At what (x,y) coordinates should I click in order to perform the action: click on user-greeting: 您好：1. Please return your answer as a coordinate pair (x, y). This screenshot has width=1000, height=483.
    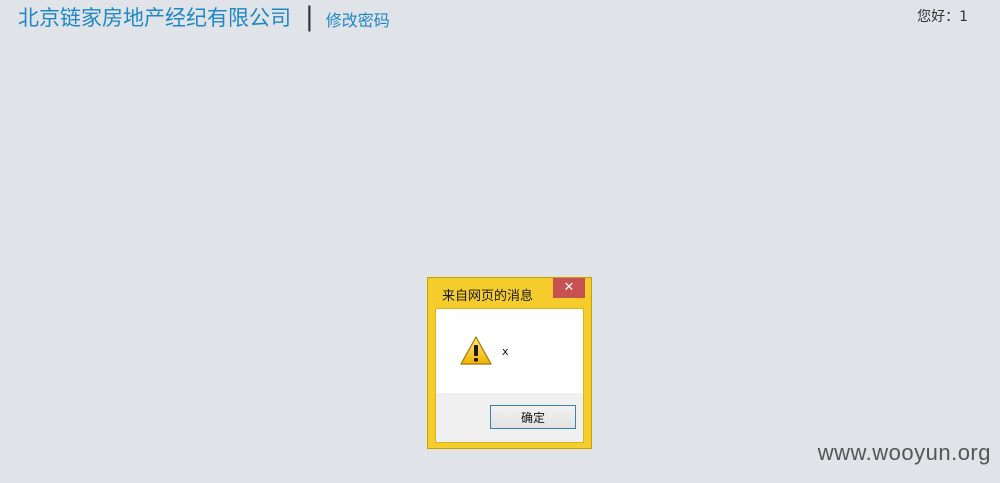
    Looking at the image, I should click on (942, 17).